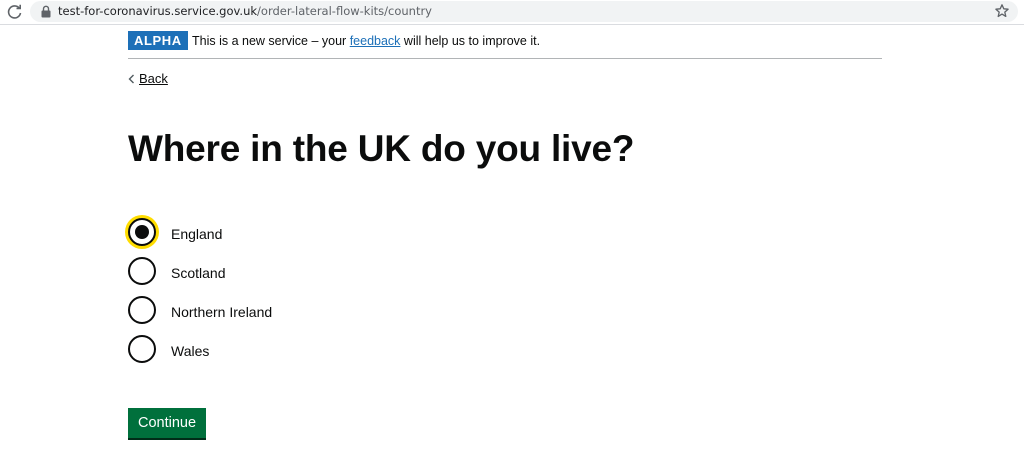 The height and width of the screenshot is (462, 1024). What do you see at coordinates (381, 148) in the screenshot?
I see `page-title: Where in the UK do you live?` at bounding box center [381, 148].